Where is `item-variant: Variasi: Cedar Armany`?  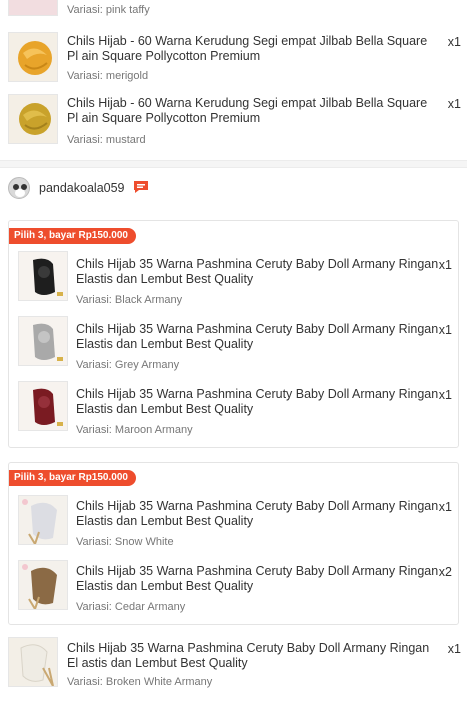 item-variant: Variasi: Cedar Armany is located at coordinates (131, 607).